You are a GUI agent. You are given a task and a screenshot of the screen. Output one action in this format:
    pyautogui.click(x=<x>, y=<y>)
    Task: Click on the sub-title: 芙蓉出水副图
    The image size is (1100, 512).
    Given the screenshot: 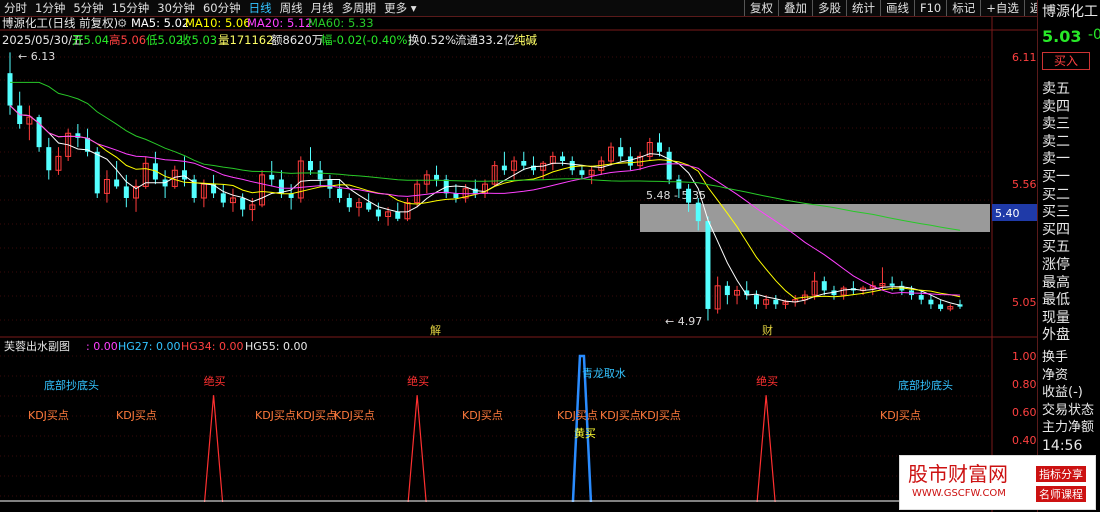 What is the action you would take?
    pyautogui.click(x=37, y=346)
    